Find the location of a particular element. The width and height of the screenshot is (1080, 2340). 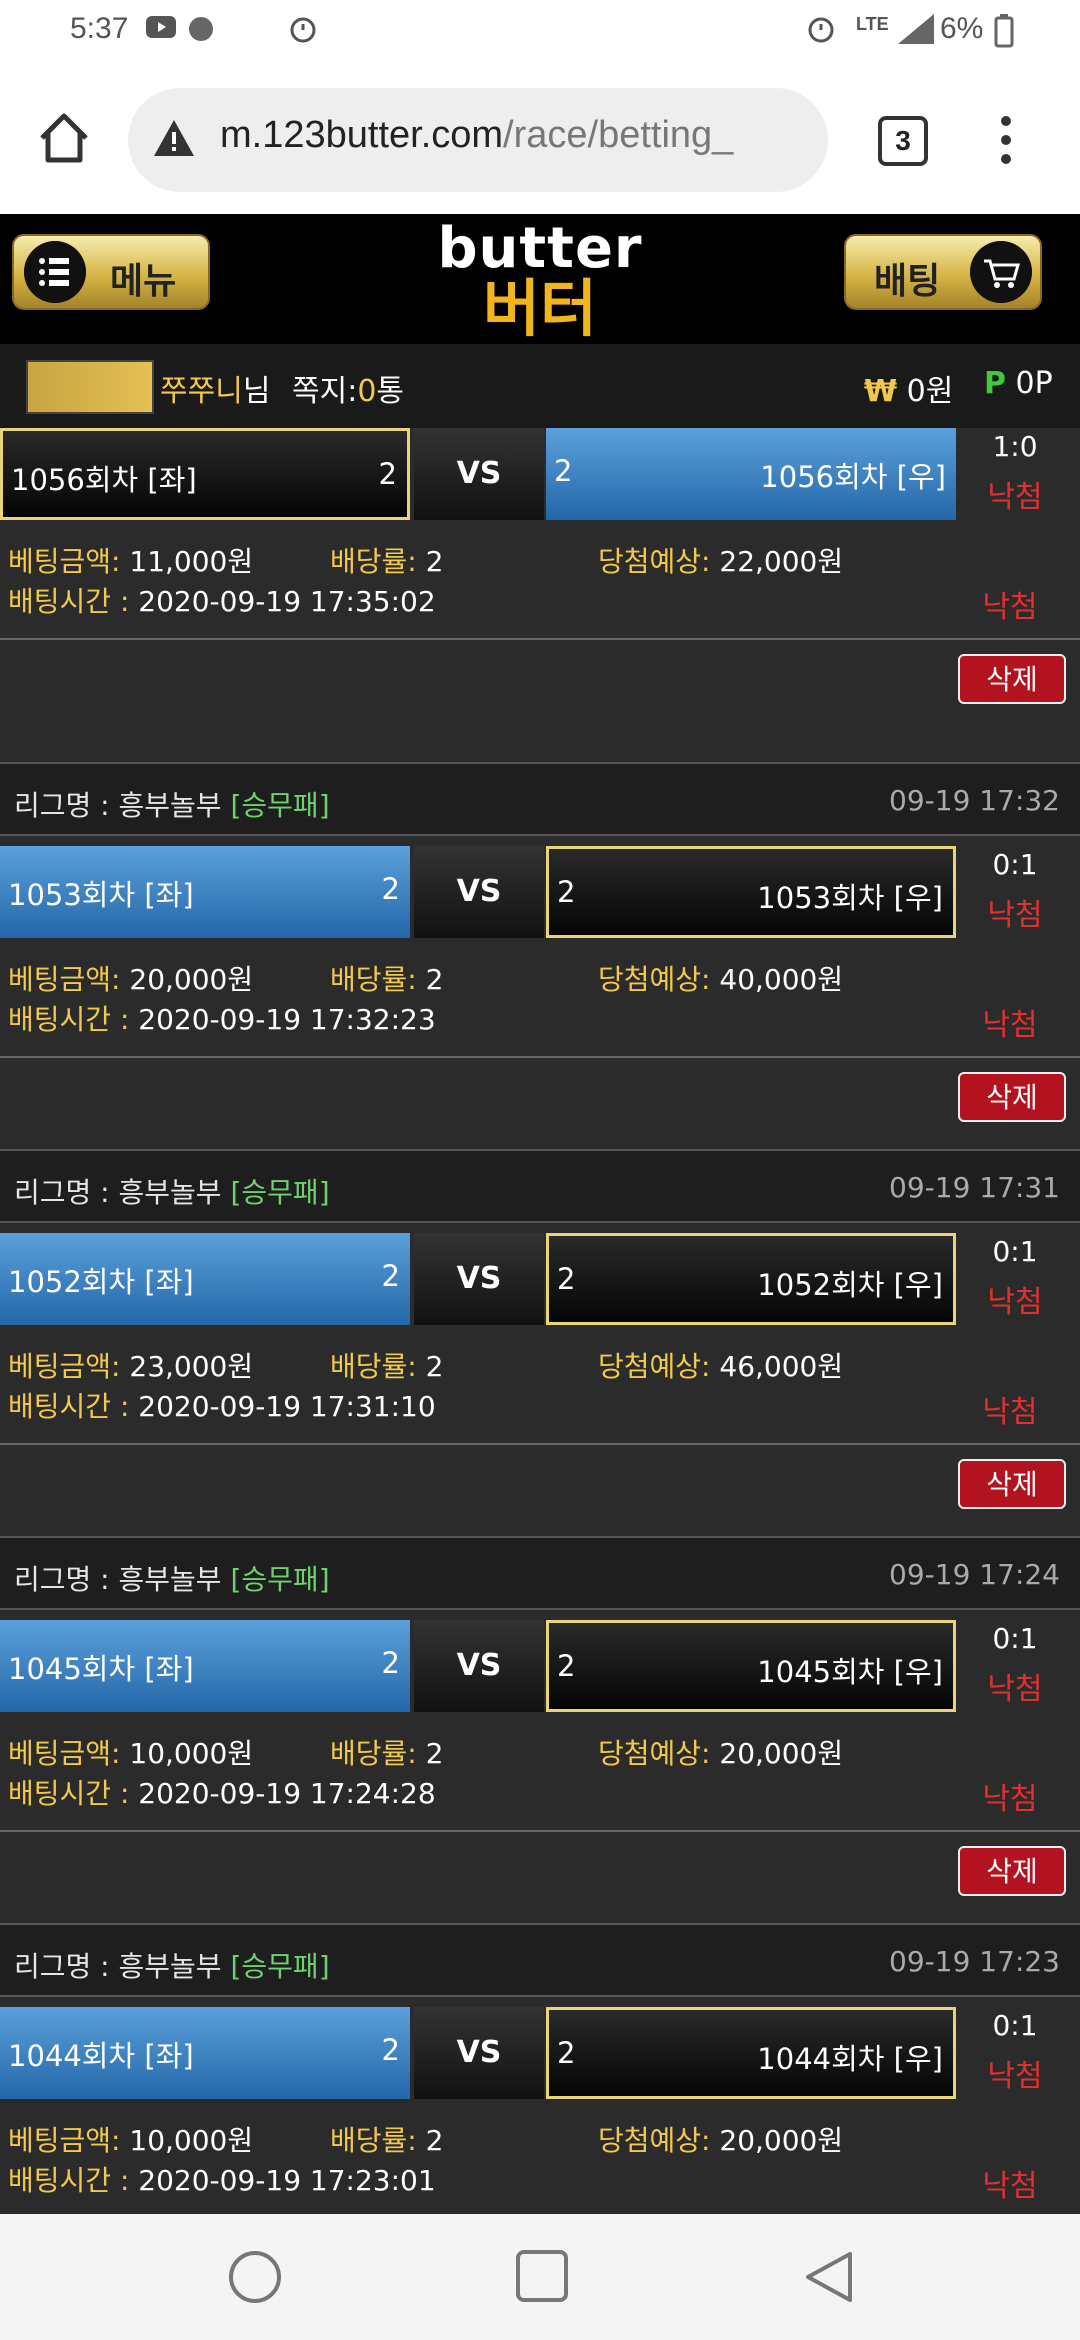

right-team: 2 1056회차 [우] is located at coordinates (751, 474).